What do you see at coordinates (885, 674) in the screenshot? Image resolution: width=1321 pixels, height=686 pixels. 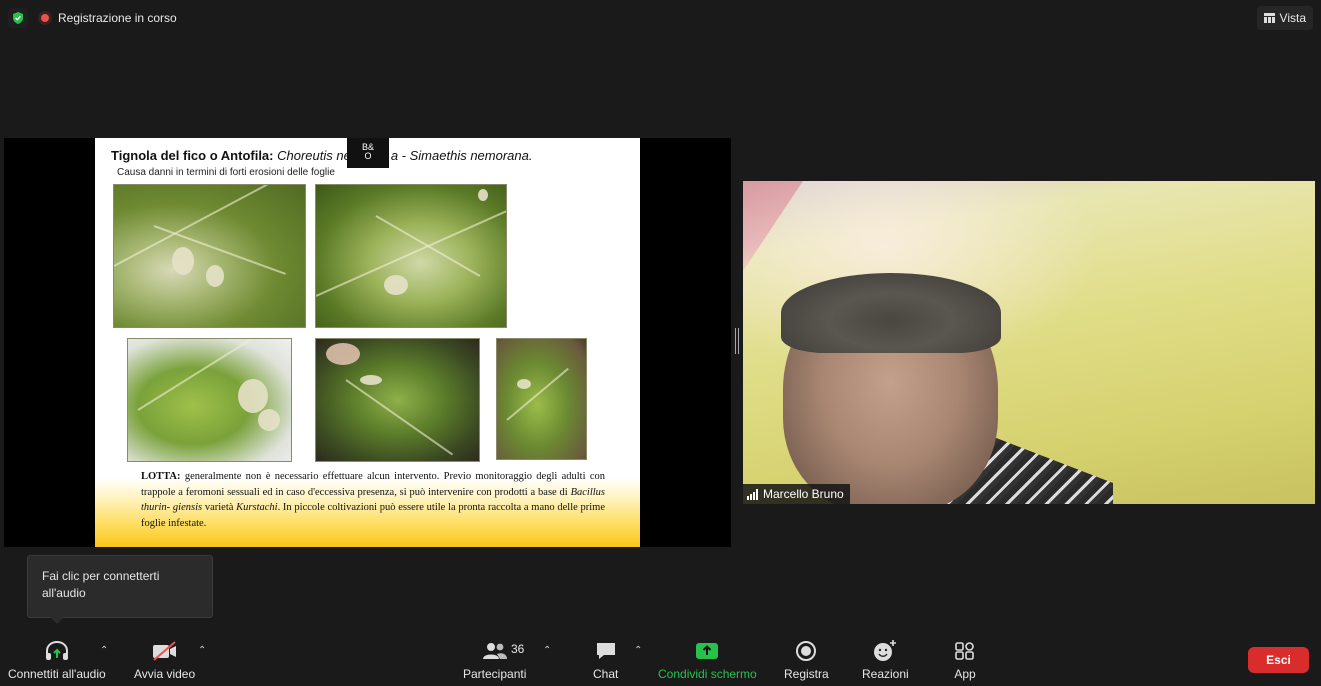 I see `reactions-label: Reazioni` at bounding box center [885, 674].